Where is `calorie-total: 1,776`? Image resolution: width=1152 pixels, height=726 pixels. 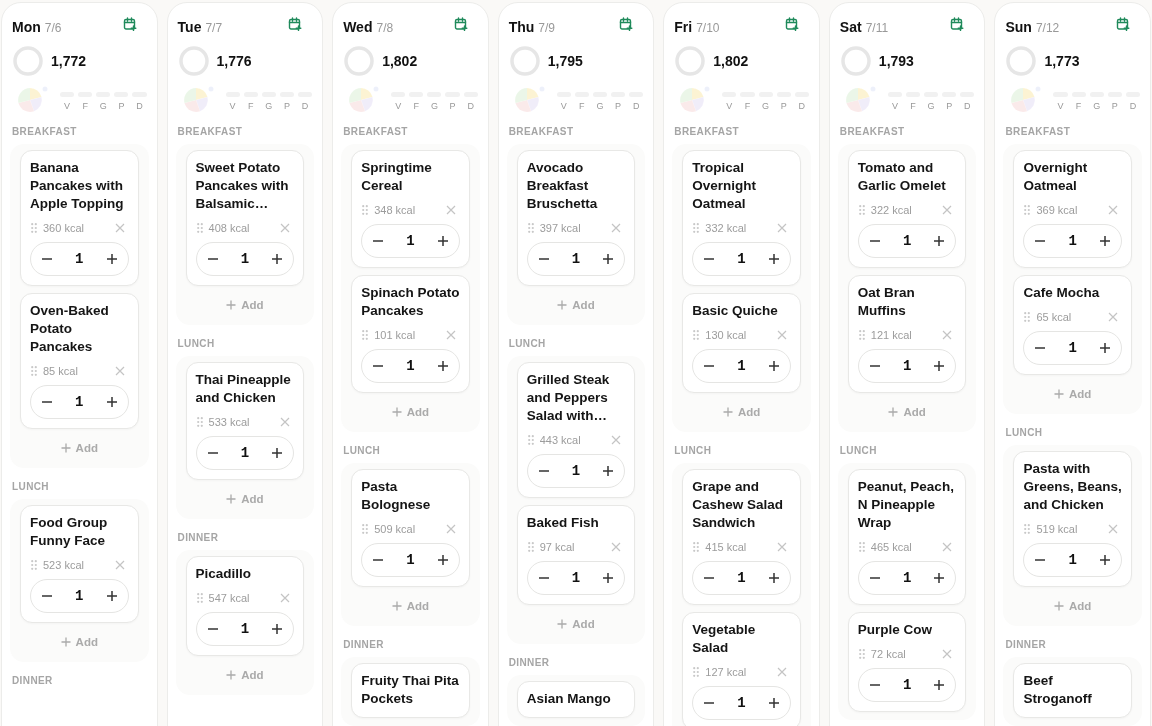
calorie-total: 1,776 is located at coordinates (234, 61).